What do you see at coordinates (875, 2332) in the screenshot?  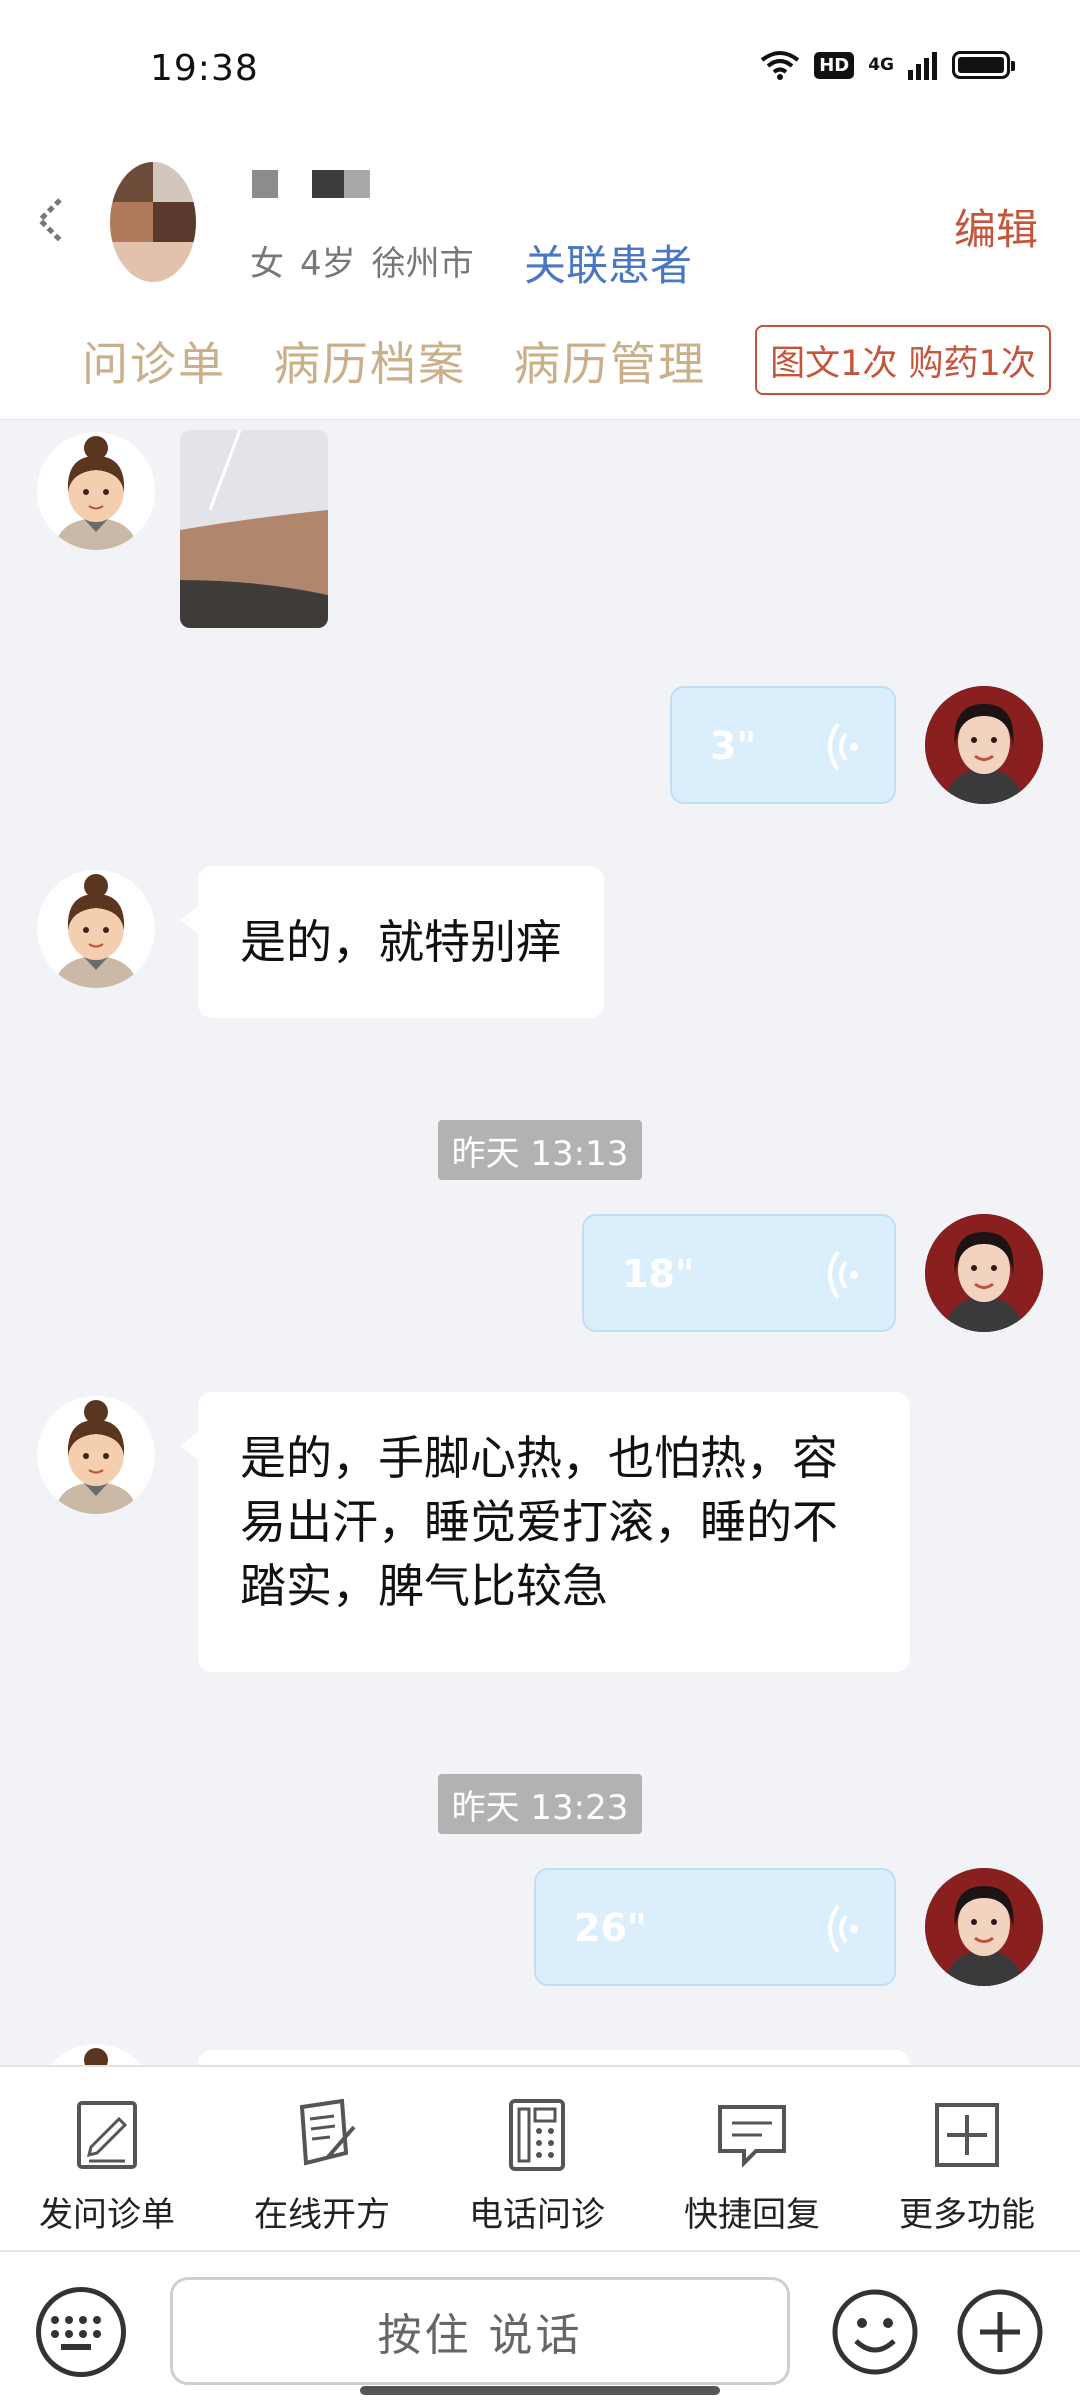 I see `emoji-icon` at bounding box center [875, 2332].